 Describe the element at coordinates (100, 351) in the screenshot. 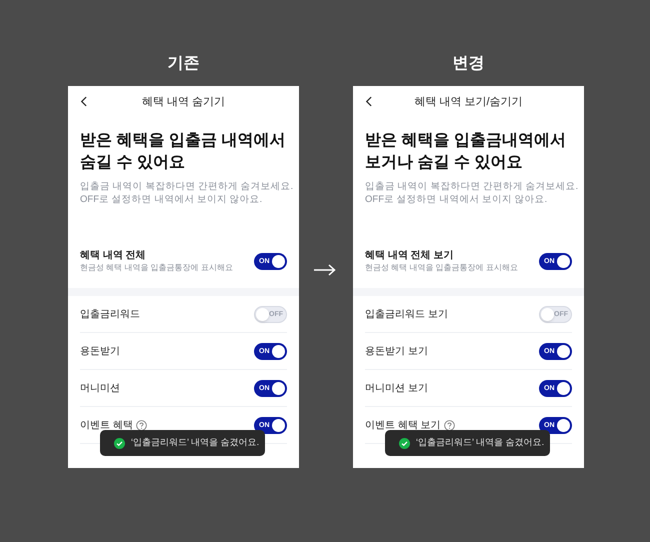

I see `setting-label: 용돈받기` at that location.